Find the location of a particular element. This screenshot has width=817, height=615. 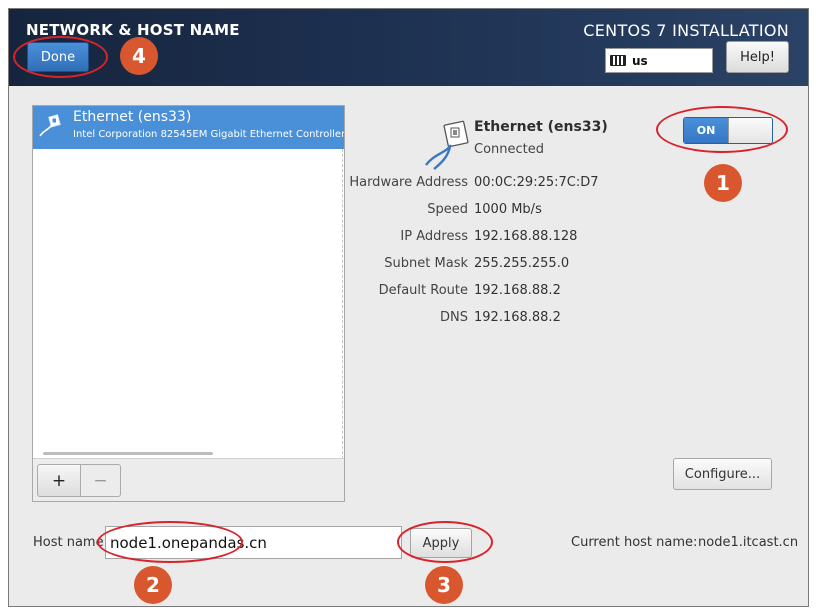

ethernet-icon is located at coordinates (50, 125).